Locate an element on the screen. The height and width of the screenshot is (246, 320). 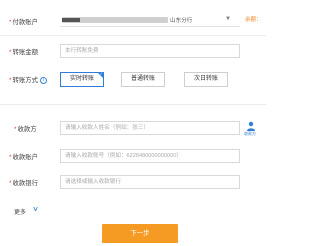
transfer-method-label: *转账方式 i is located at coordinates (28, 79).